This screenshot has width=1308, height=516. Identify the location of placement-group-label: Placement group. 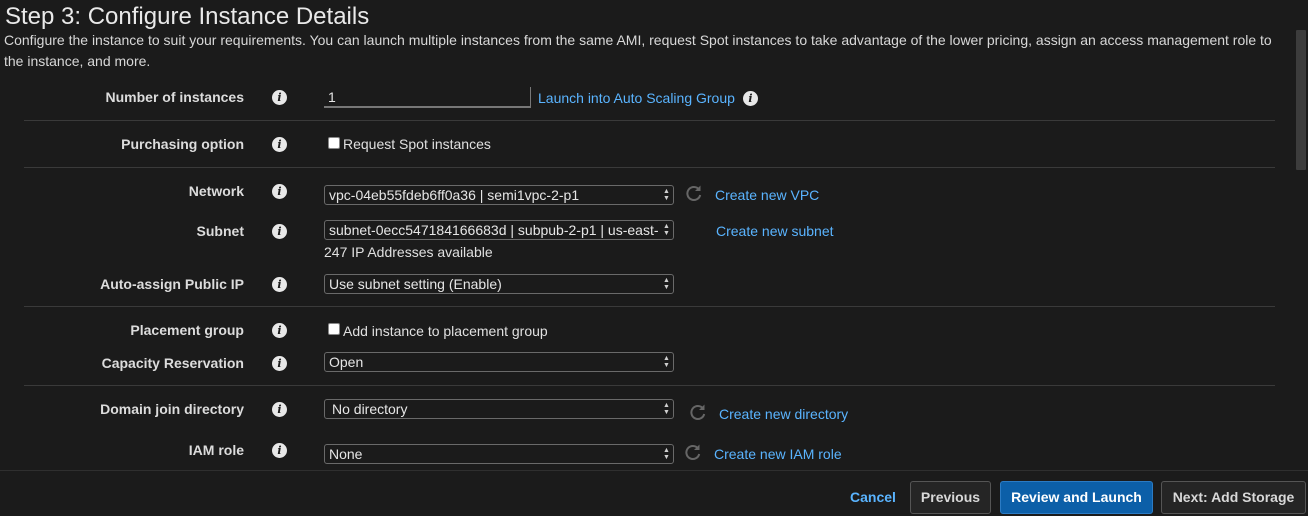
(187, 330).